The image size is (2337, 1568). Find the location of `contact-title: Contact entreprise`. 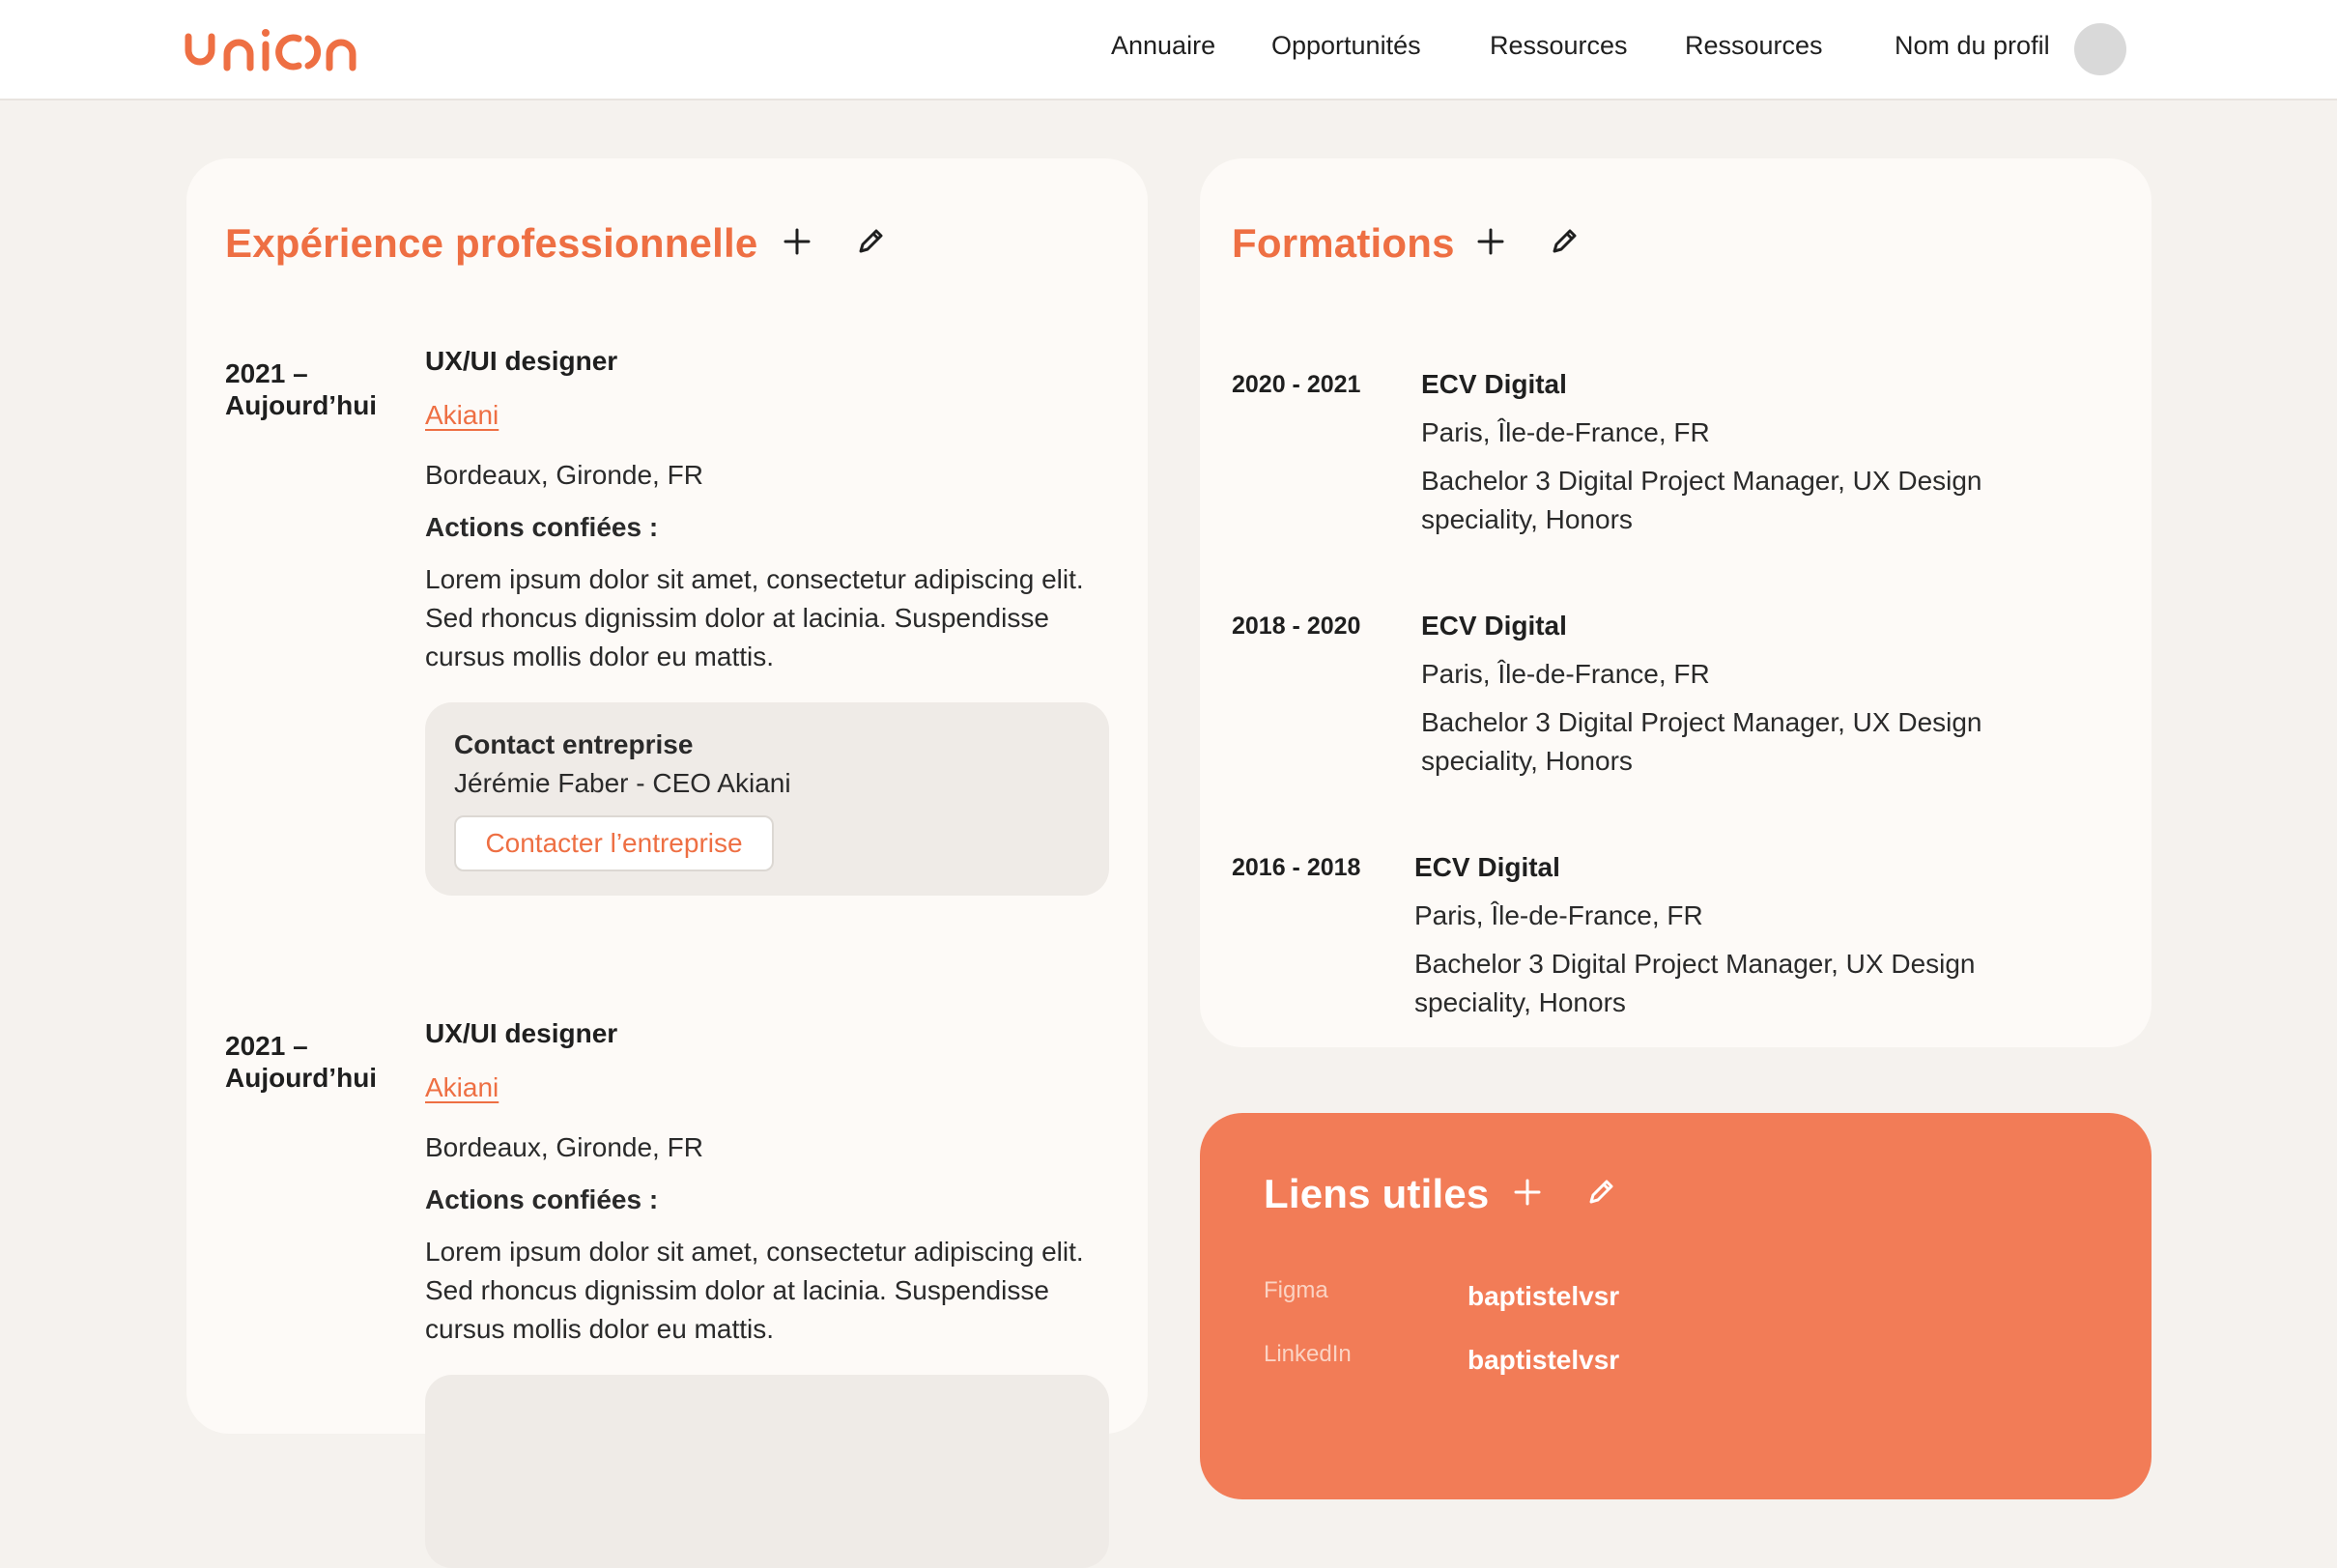

contact-title: Contact entreprise is located at coordinates (574, 744).